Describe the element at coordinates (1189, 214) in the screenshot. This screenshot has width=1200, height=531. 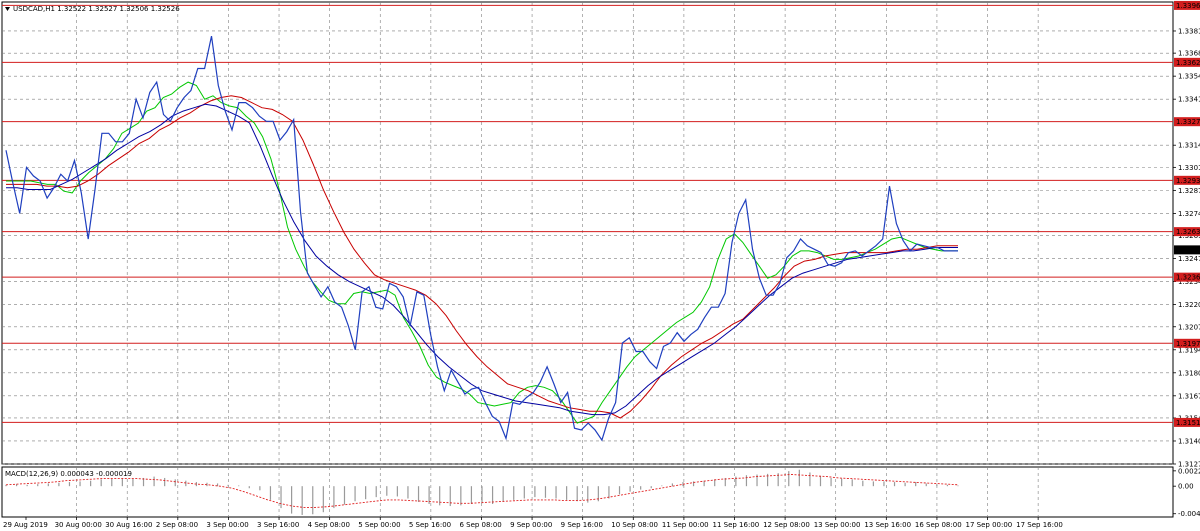
I see `y-tick-label: 1.32740` at that location.